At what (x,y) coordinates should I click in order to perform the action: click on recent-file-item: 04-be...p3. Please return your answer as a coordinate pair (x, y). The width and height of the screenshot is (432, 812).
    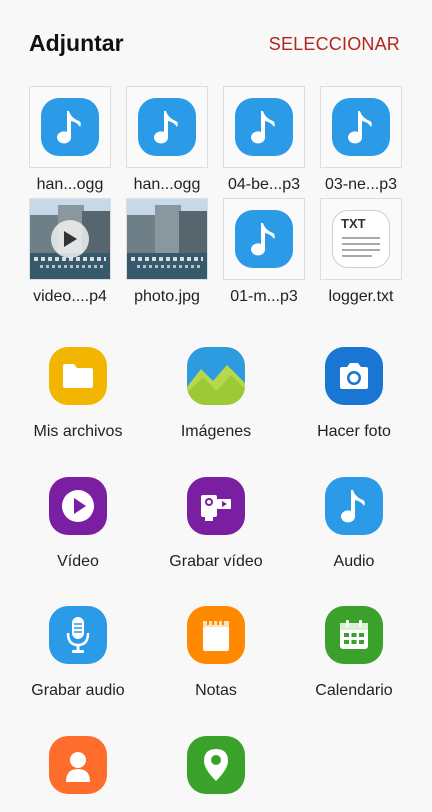
    Looking at the image, I should click on (264, 140).